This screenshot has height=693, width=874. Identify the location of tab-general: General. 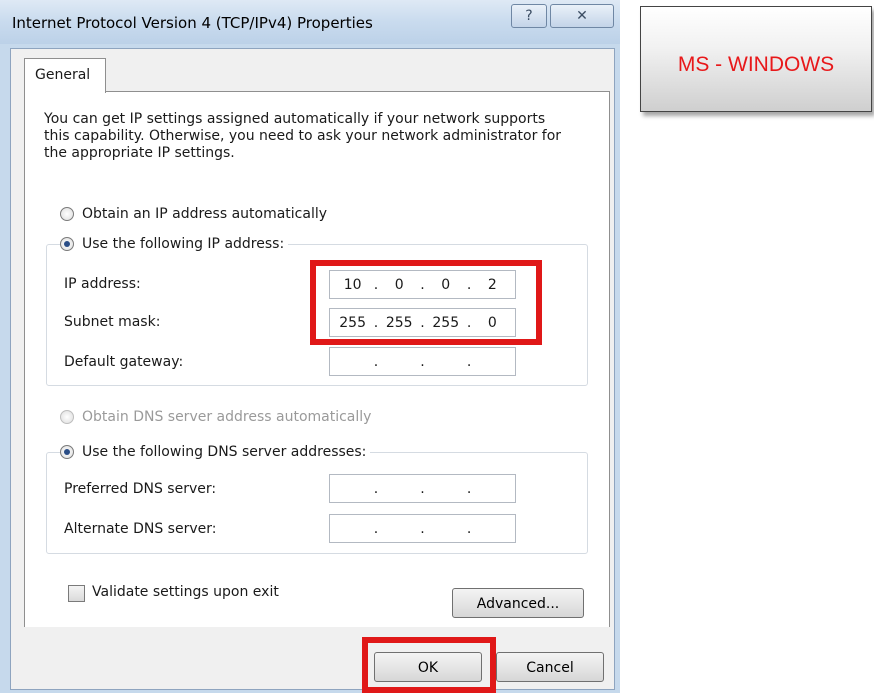
(65, 75).